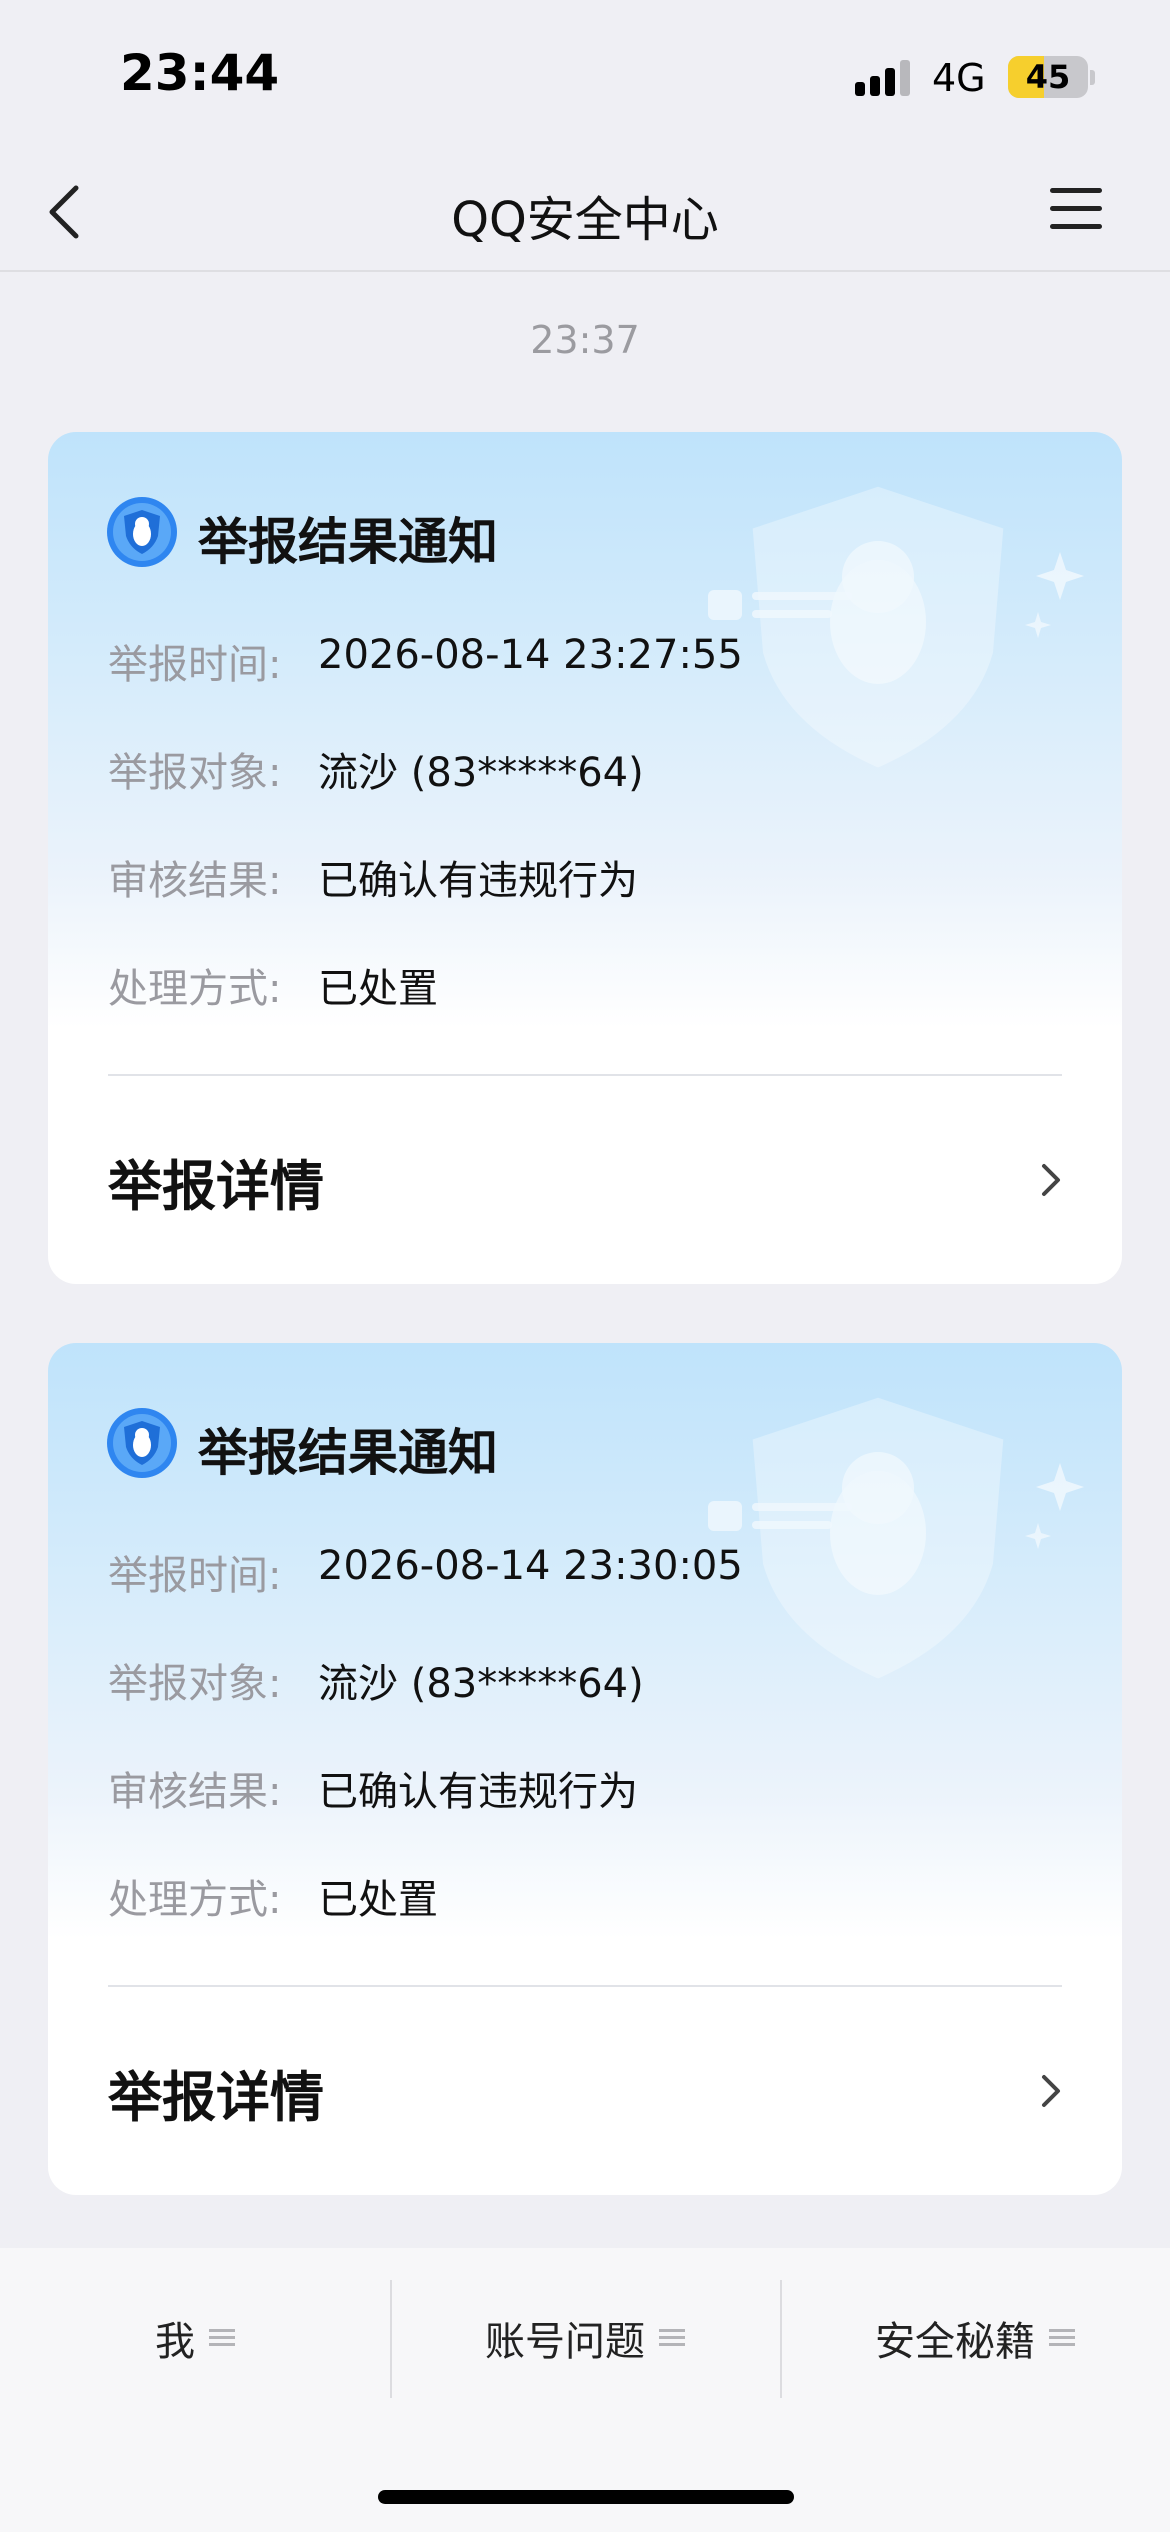  I want to click on message-timestamp: 23:37, so click(585, 340).